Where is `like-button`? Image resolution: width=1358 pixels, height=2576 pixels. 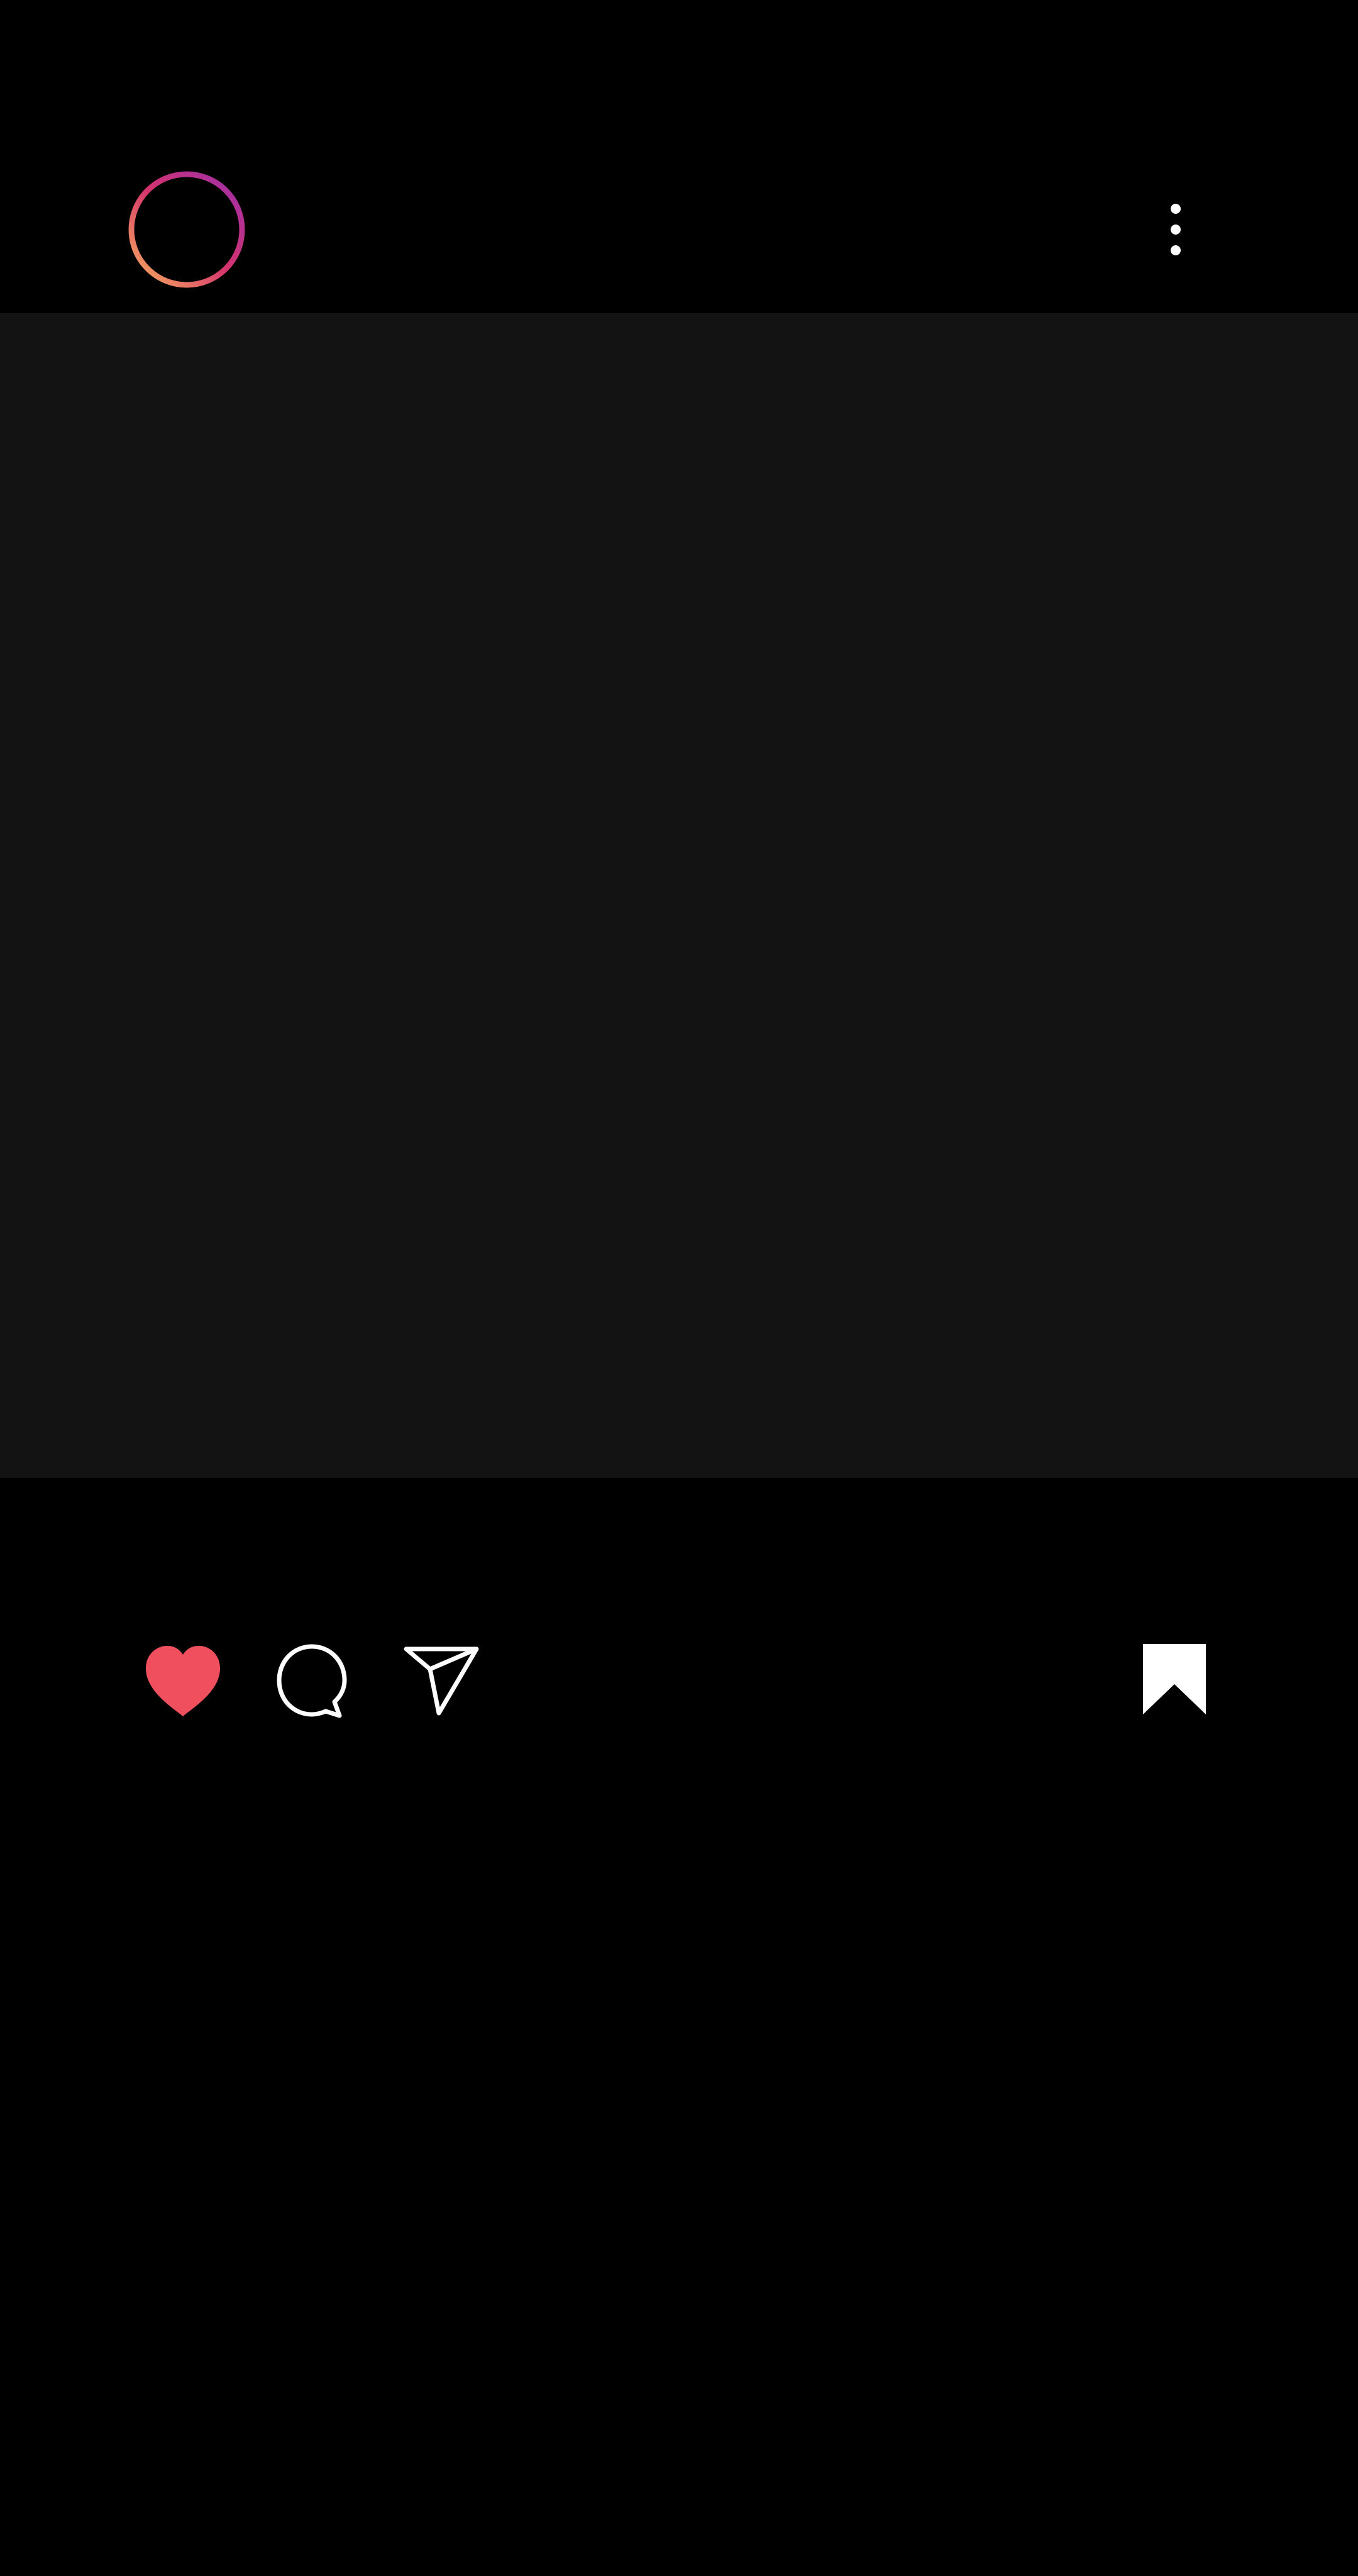
like-button is located at coordinates (183, 1681).